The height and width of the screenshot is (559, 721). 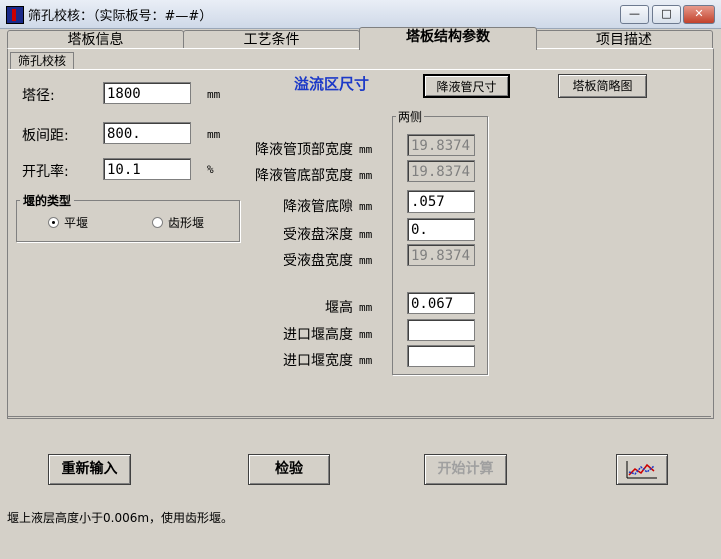 I want to click on diameter-input: 1800, so click(x=147, y=93).